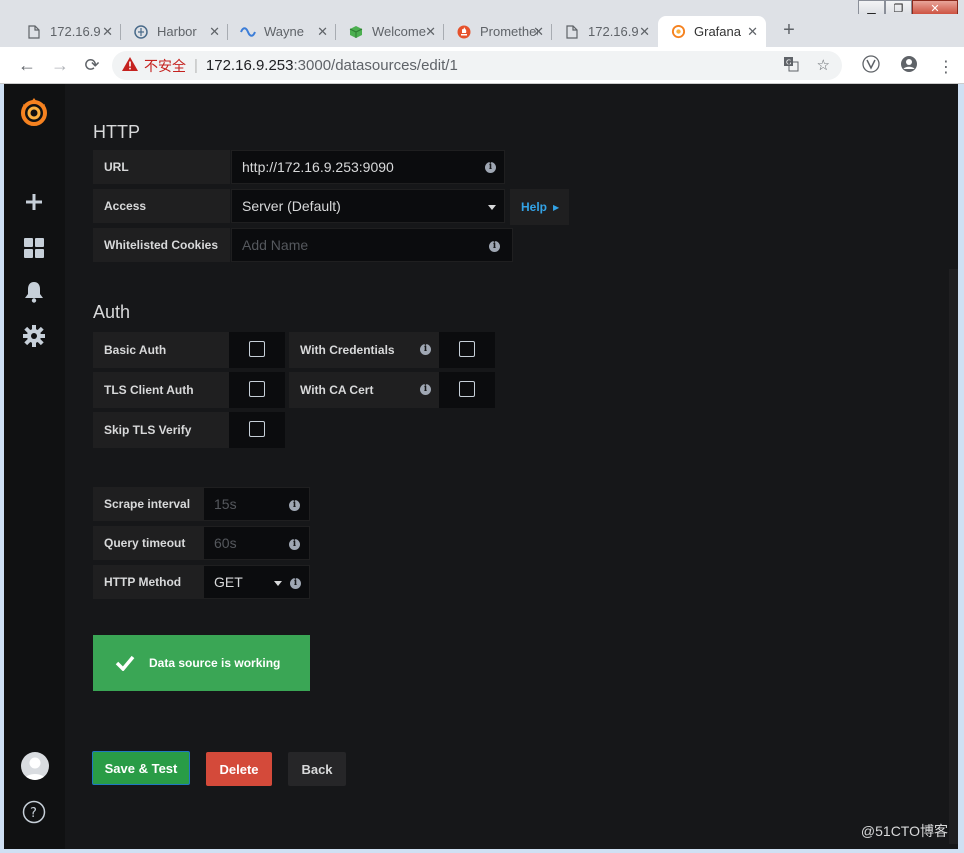 Image resolution: width=964 pixels, height=853 pixels. Describe the element at coordinates (161, 206) in the screenshot. I see `access-label: Access` at that location.